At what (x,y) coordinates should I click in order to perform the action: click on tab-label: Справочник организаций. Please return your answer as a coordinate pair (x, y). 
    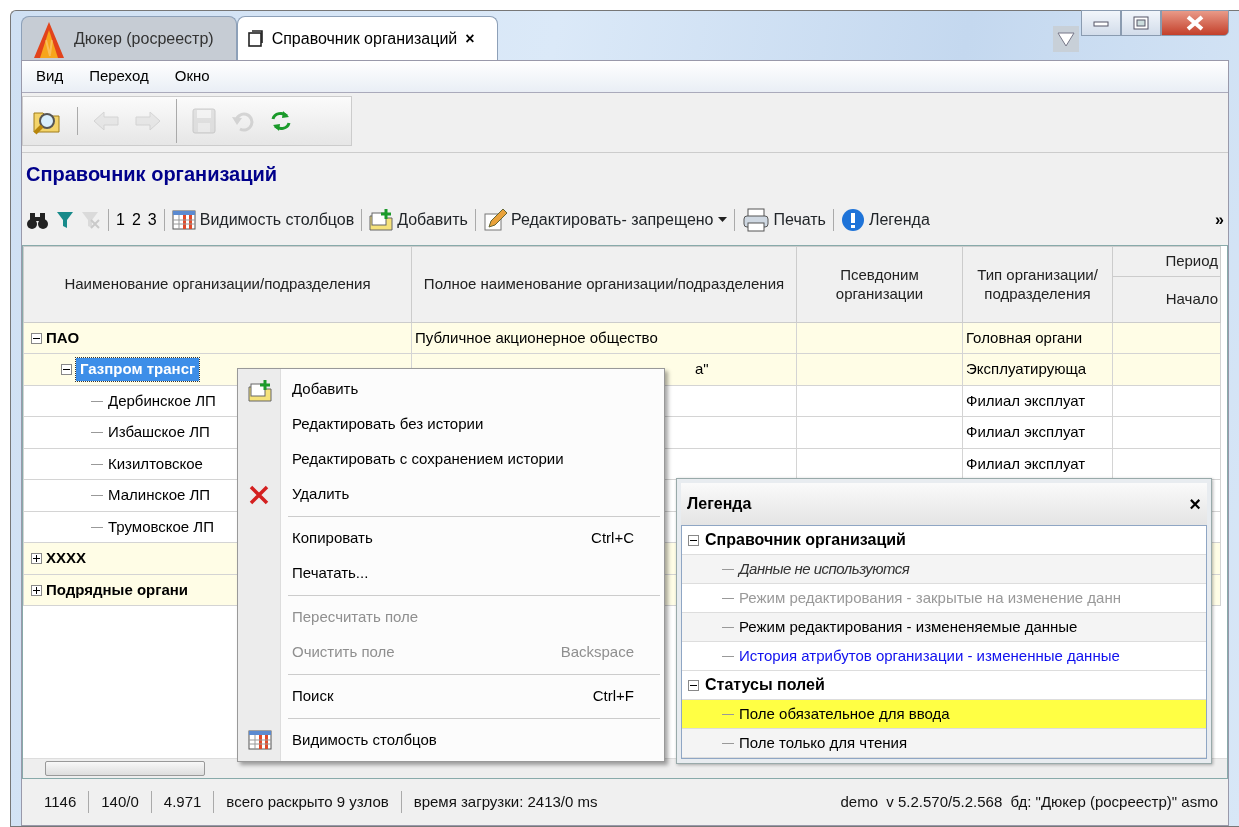
    Looking at the image, I should click on (364, 38).